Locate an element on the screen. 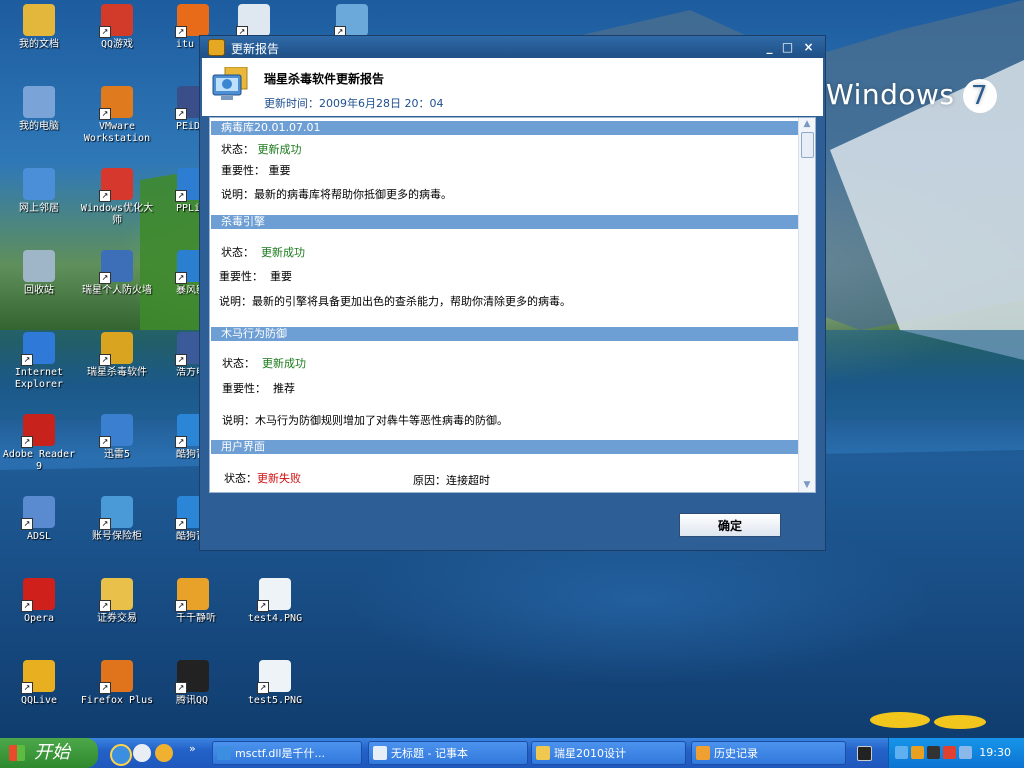 This screenshot has height=768, width=1024. itunes-icon: ↗ is located at coordinates (192, 21).